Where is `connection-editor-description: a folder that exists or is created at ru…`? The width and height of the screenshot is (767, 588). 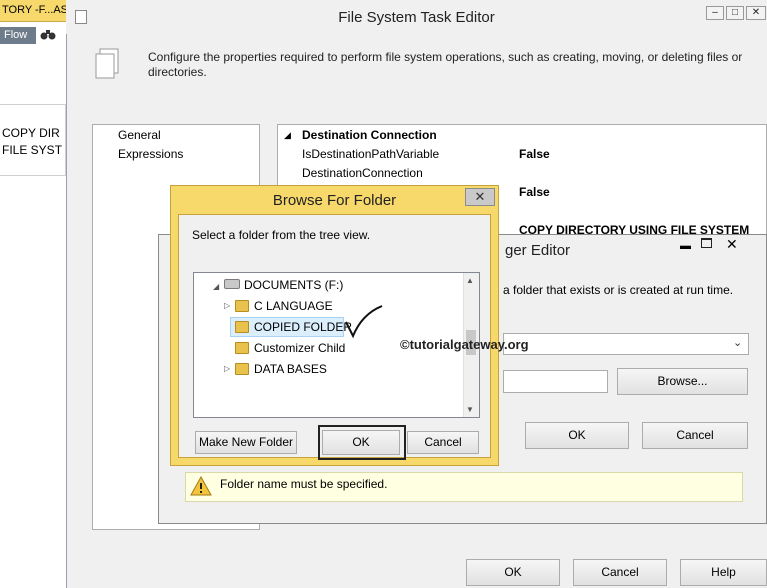
connection-editor-description: a folder that exists or is created at ru… is located at coordinates (618, 290).